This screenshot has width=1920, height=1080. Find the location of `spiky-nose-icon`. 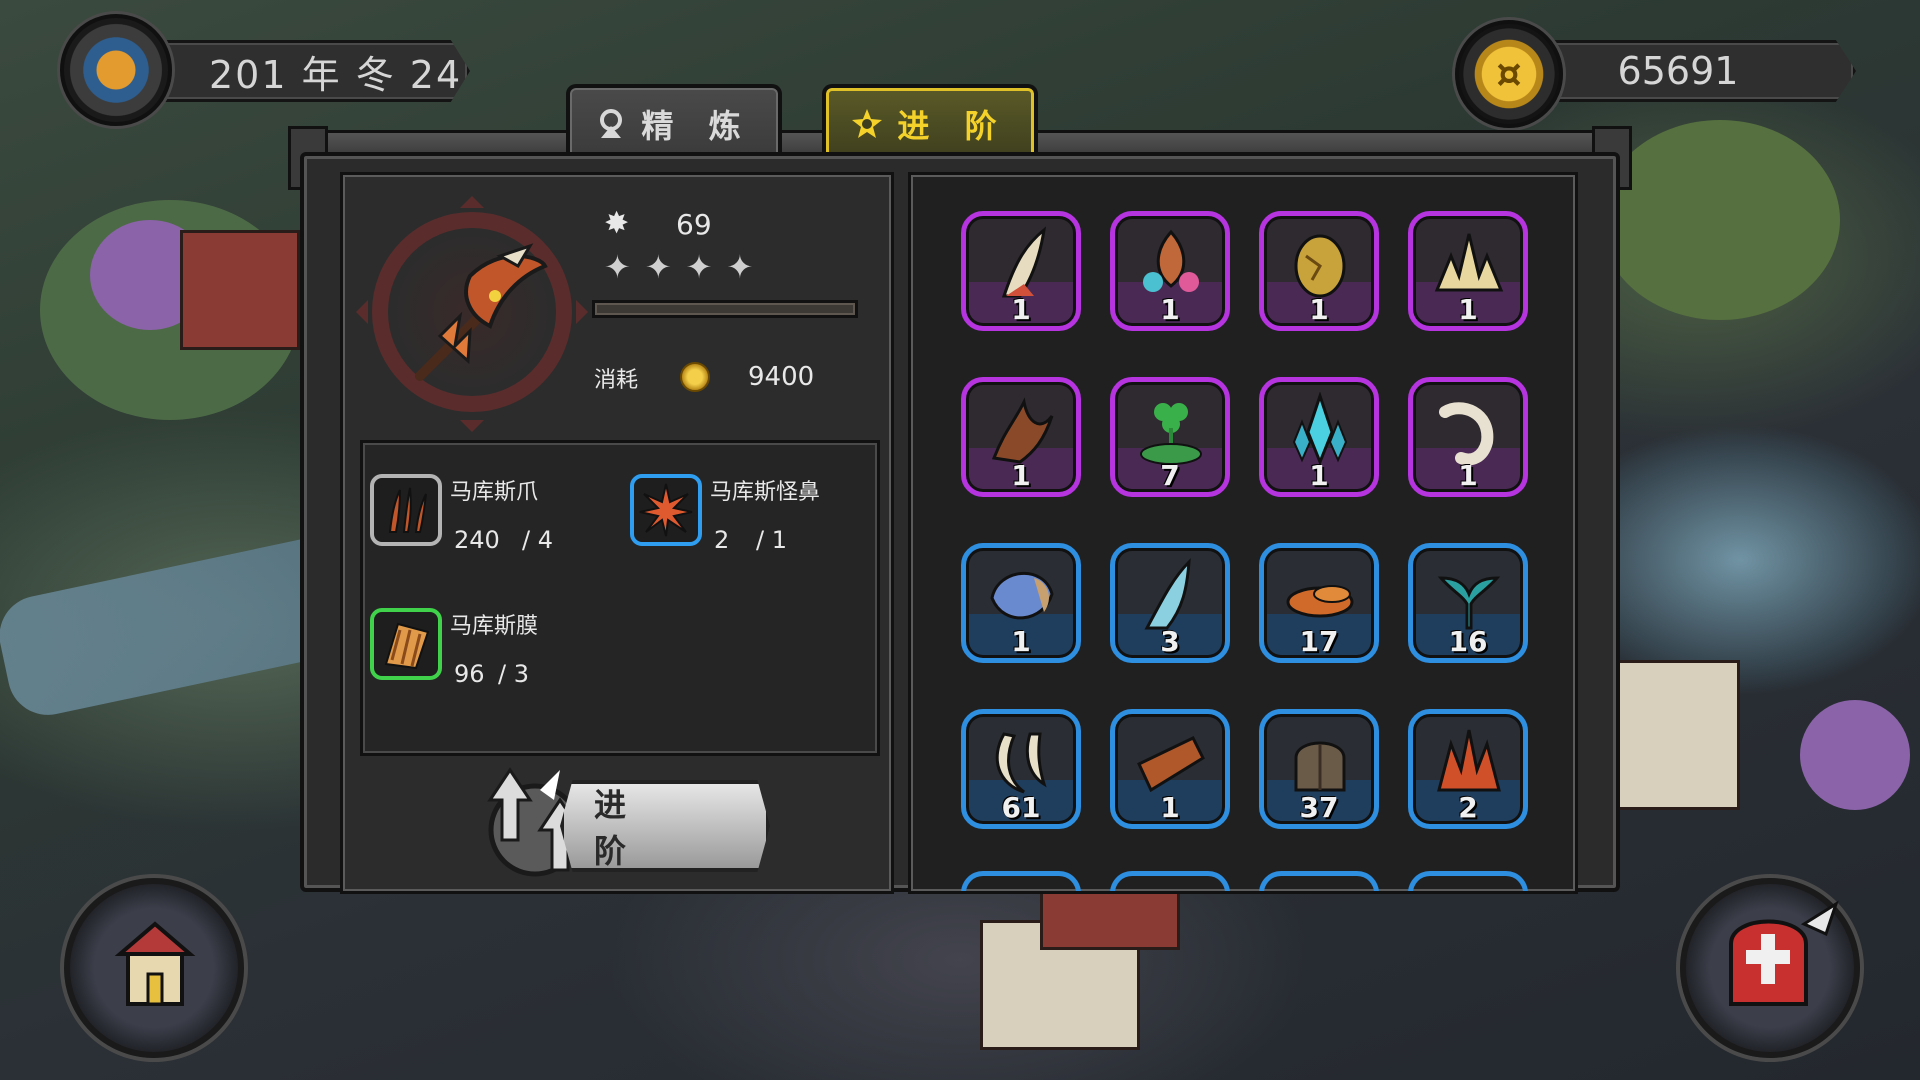

spiky-nose-icon is located at coordinates (666, 510).